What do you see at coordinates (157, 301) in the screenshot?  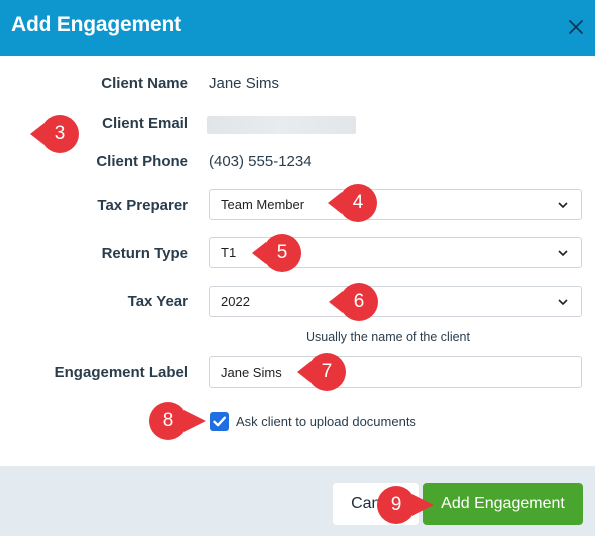 I see `tax-year-label: Tax Year` at bounding box center [157, 301].